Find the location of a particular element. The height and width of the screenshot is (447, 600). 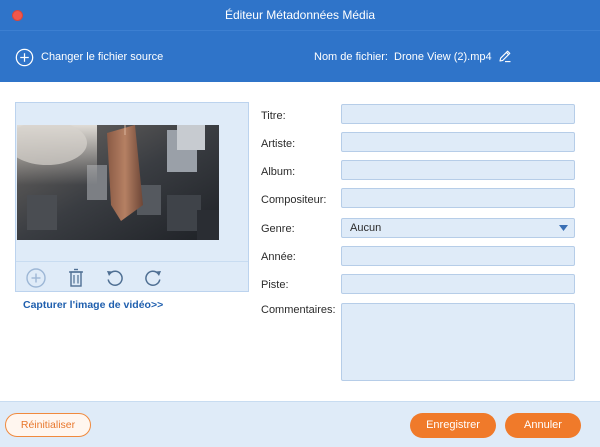

change-source-label: Changer le fichier source is located at coordinates (102, 57).